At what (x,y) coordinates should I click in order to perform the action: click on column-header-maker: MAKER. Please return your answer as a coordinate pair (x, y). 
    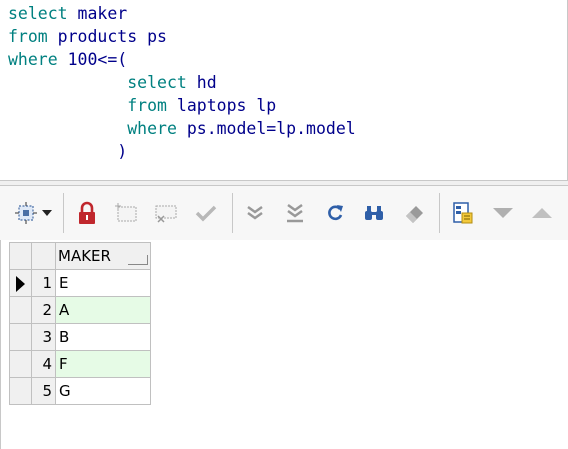
    Looking at the image, I should click on (103, 256).